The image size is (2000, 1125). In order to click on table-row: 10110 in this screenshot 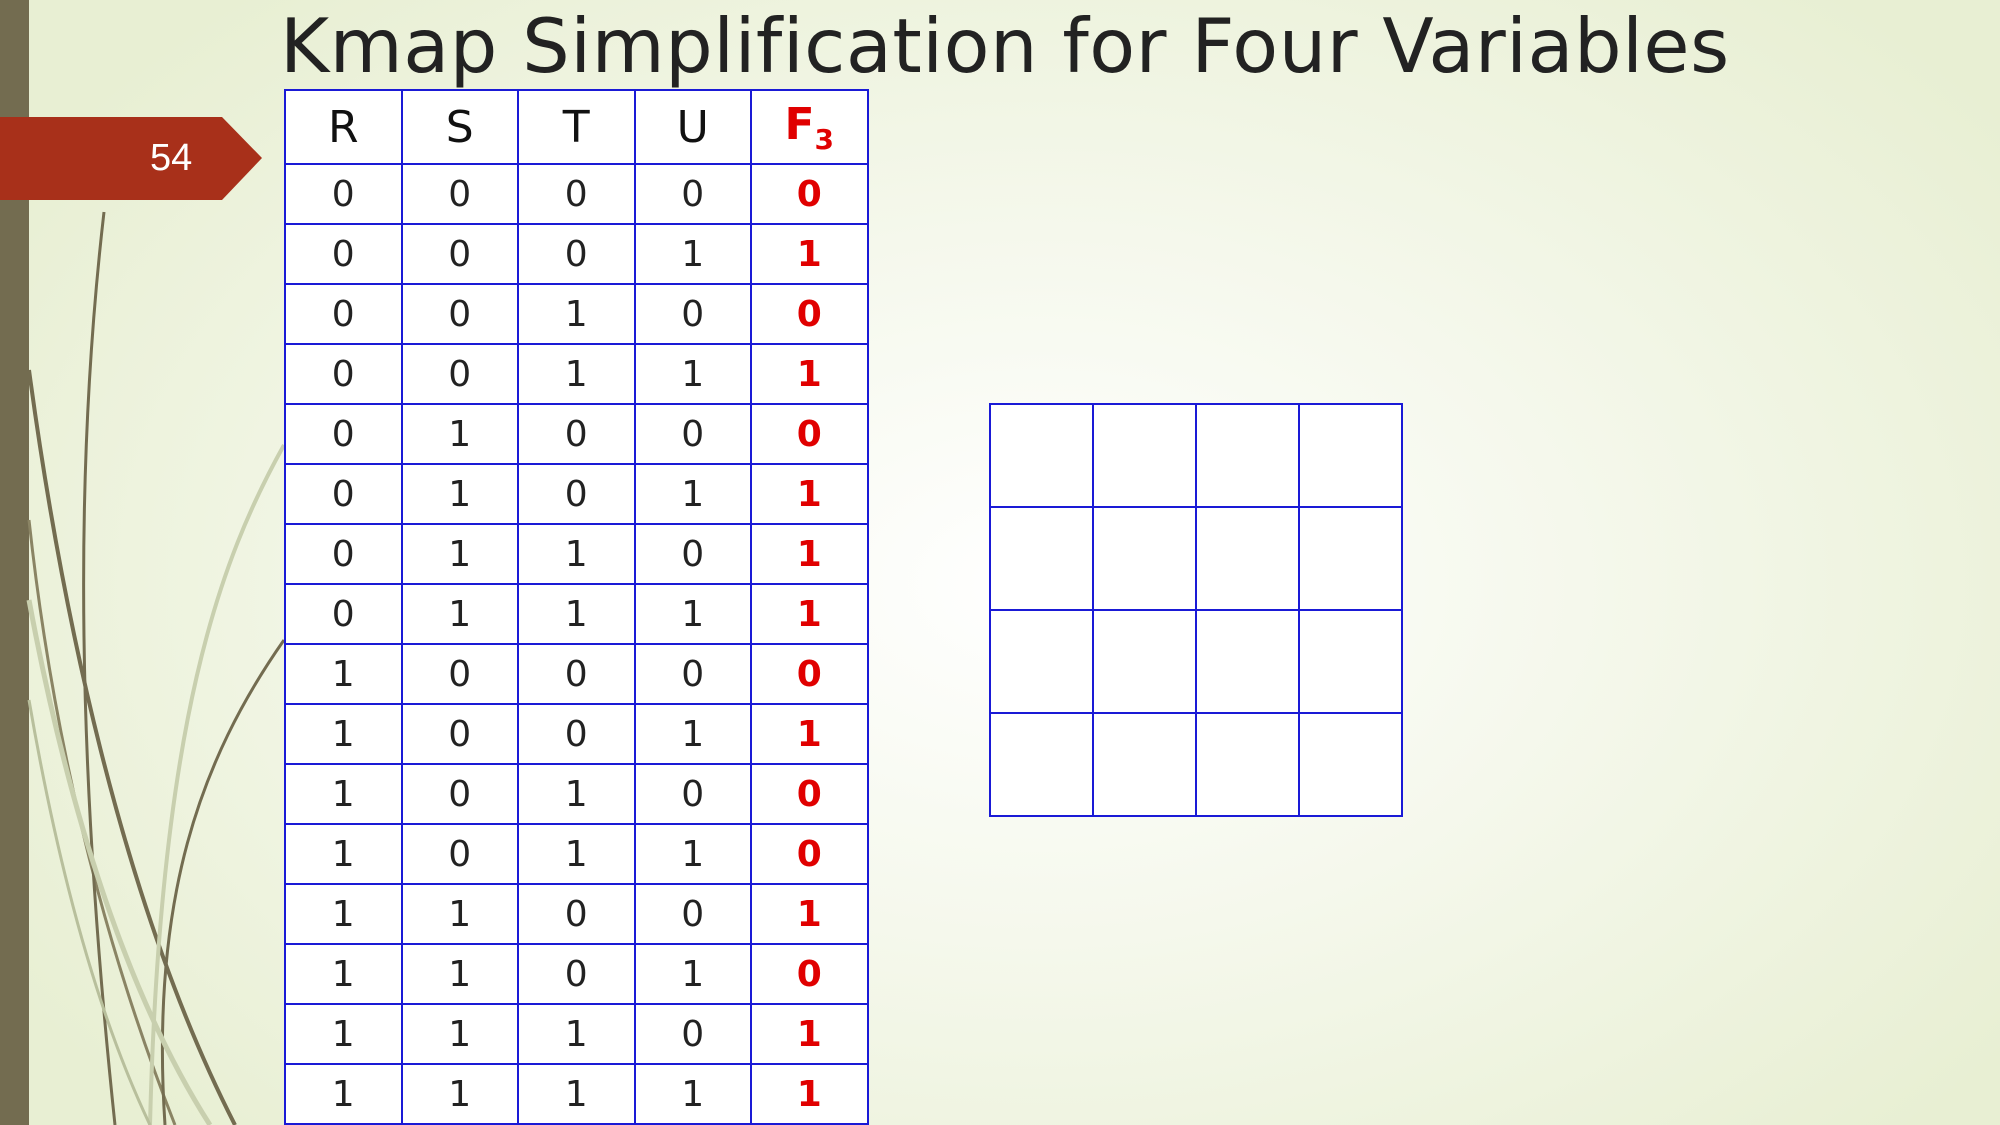, I will do `click(576, 854)`.